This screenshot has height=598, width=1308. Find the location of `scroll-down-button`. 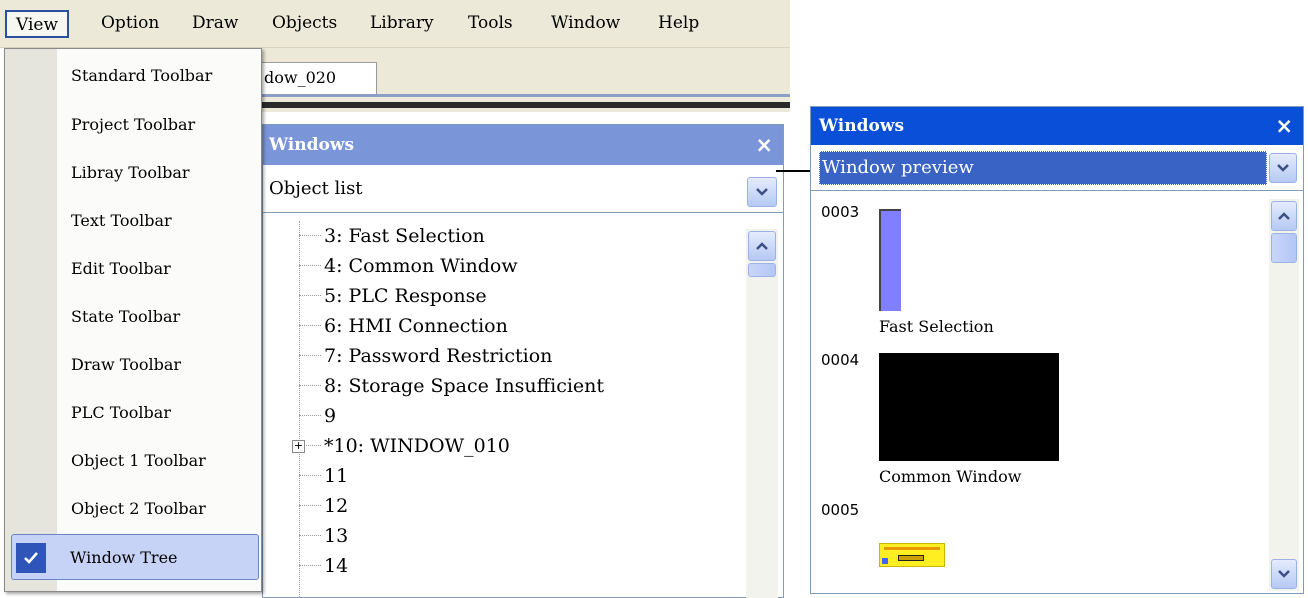

scroll-down-button is located at coordinates (1284, 574).